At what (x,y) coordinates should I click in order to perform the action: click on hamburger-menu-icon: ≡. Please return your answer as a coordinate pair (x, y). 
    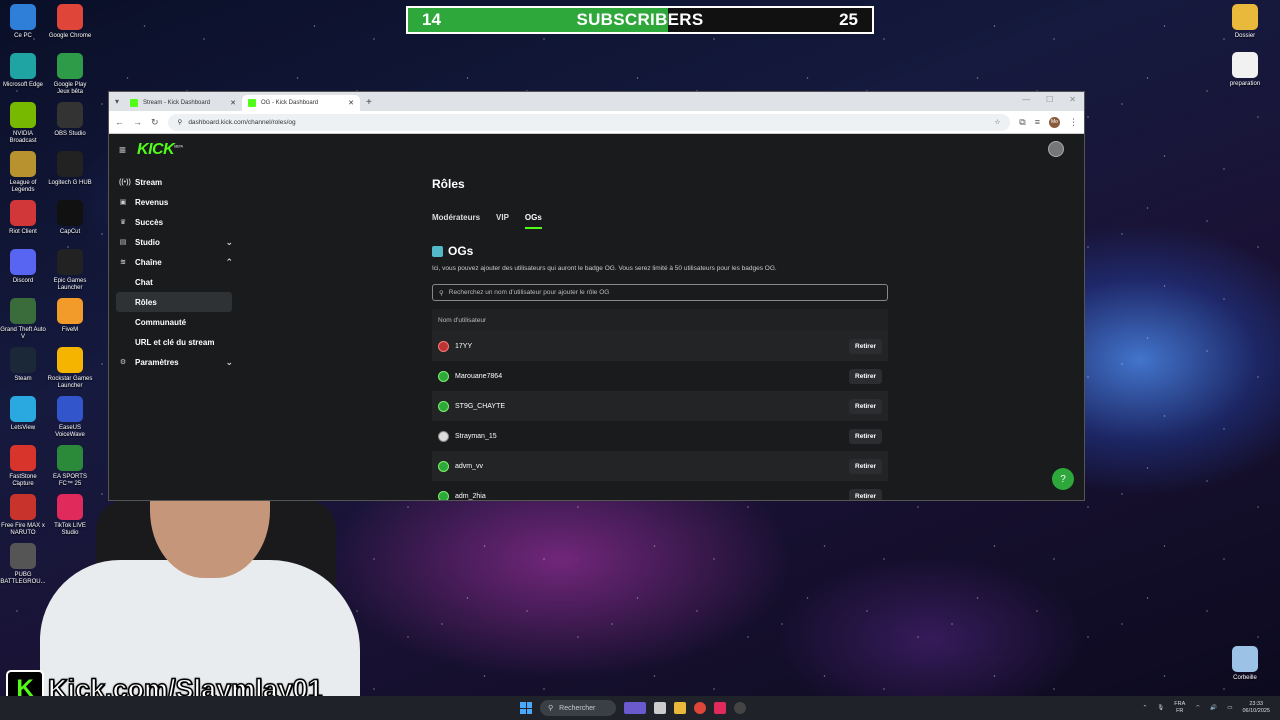
    Looking at the image, I should click on (122, 150).